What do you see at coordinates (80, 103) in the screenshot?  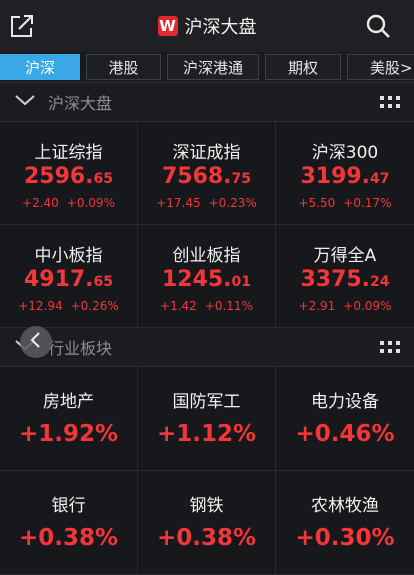 I see `section-title: 沪深大盘` at bounding box center [80, 103].